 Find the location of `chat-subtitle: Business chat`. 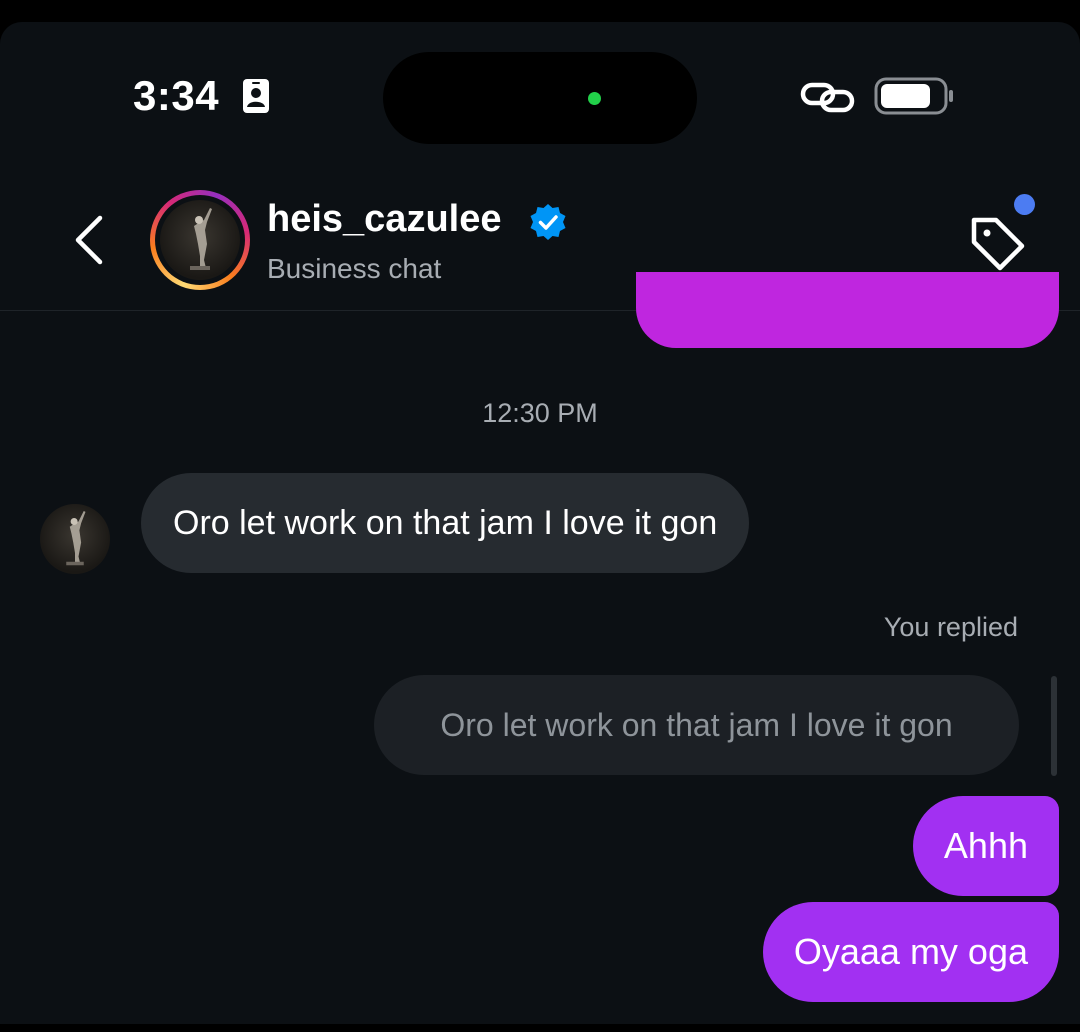

chat-subtitle: Business chat is located at coordinates (354, 268).